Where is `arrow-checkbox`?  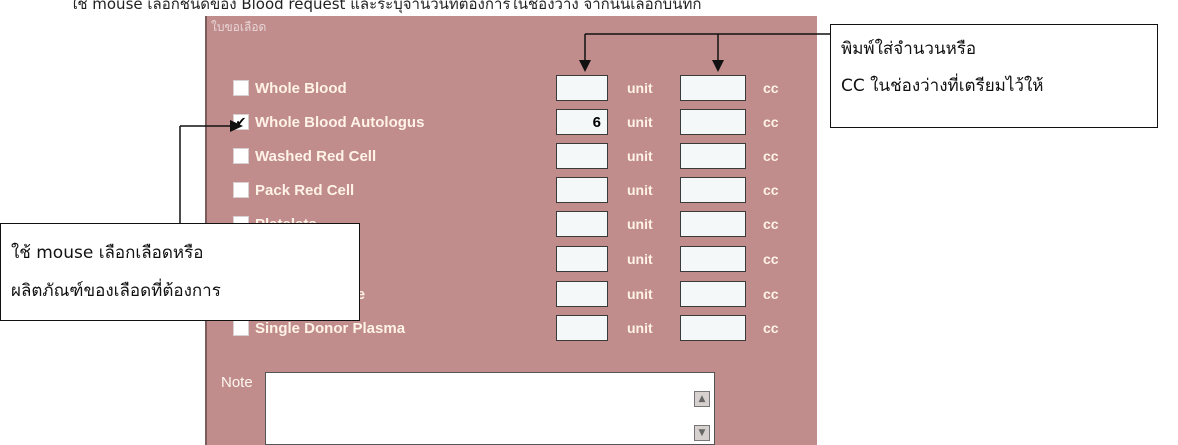
arrow-checkbox is located at coordinates (236, 126).